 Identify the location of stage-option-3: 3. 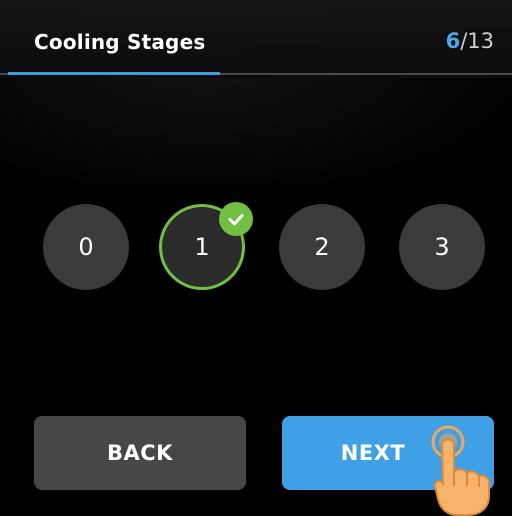
(442, 247).